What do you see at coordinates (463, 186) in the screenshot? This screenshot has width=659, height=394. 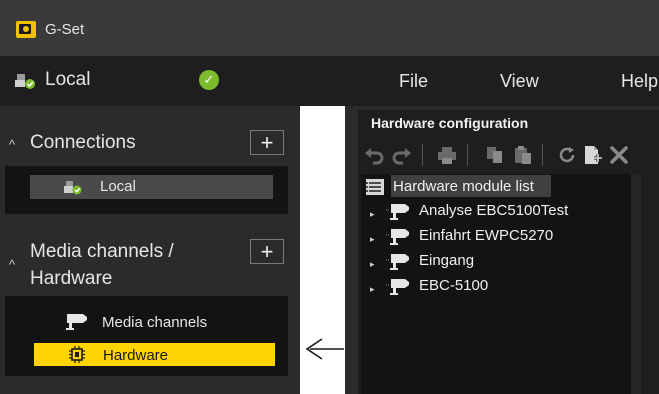 I see `tree-root-label: Hardware module list` at bounding box center [463, 186].